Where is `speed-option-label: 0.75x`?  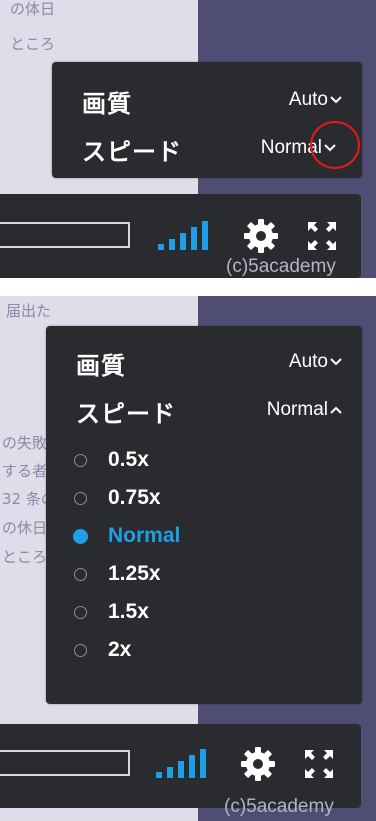
speed-option-label: 0.75x is located at coordinates (134, 497).